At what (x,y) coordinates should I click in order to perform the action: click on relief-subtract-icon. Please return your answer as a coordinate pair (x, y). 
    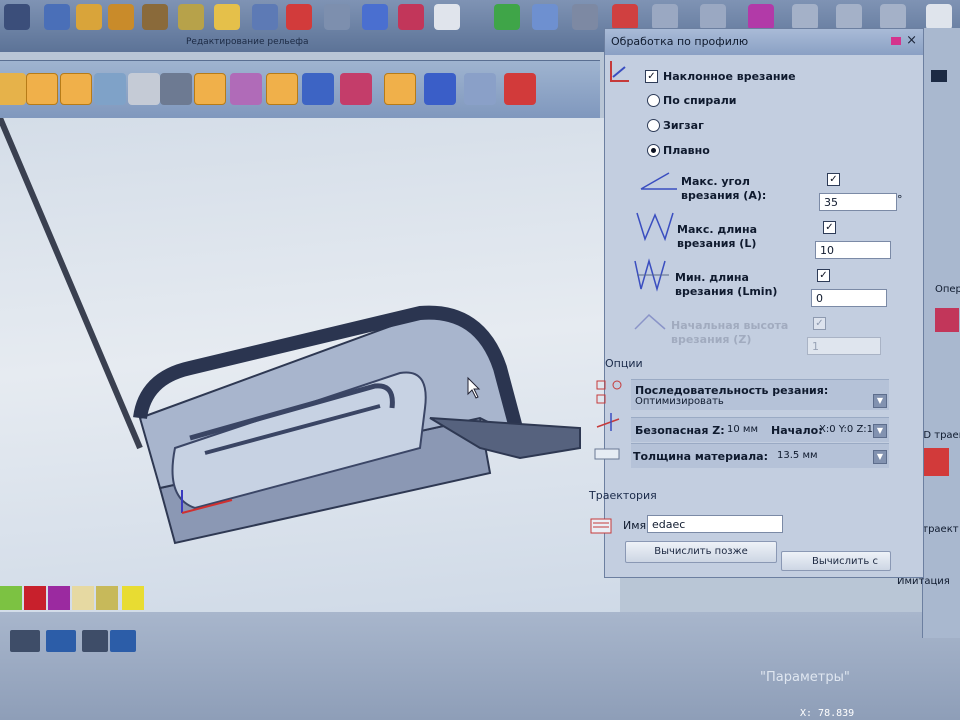
    Looking at the image, I should click on (121, 17).